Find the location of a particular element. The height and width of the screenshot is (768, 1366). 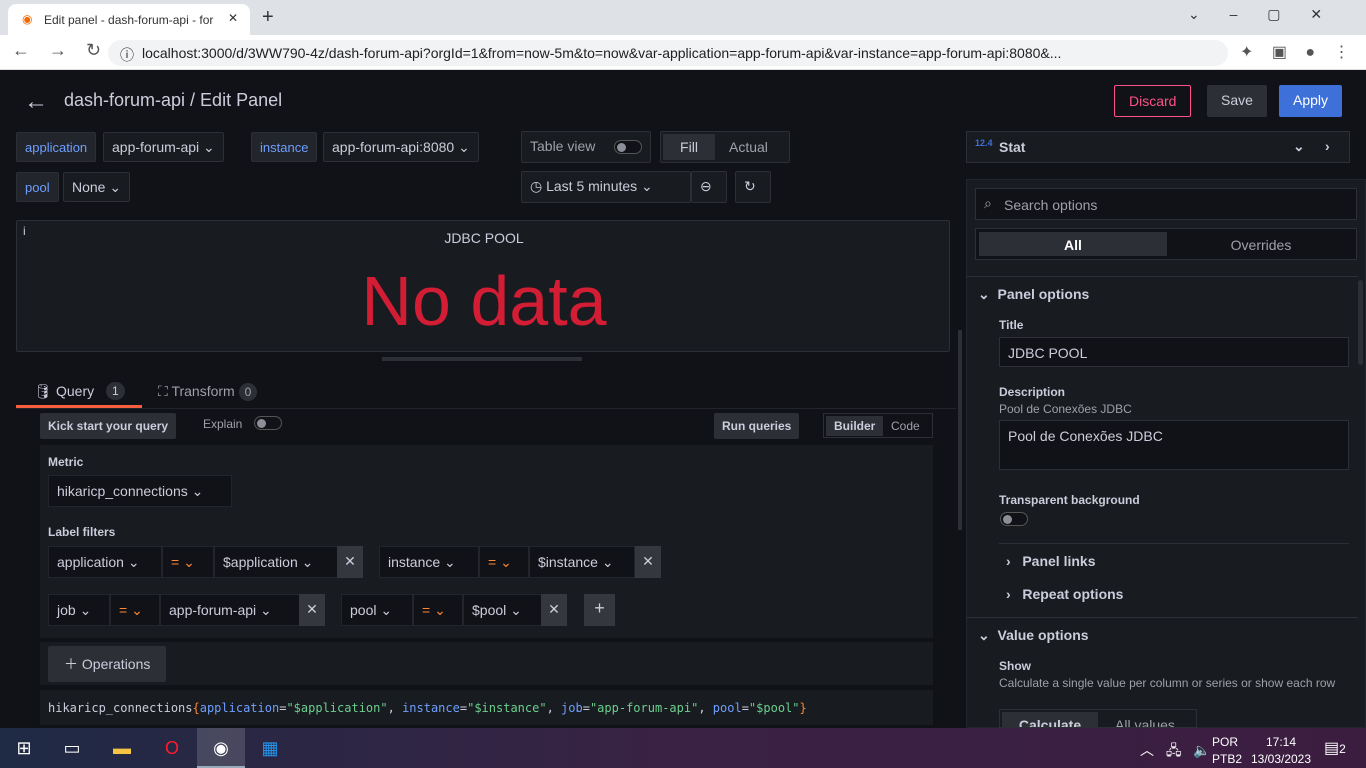

page-title: dash-forum-api / Edit Panel is located at coordinates (173, 100).